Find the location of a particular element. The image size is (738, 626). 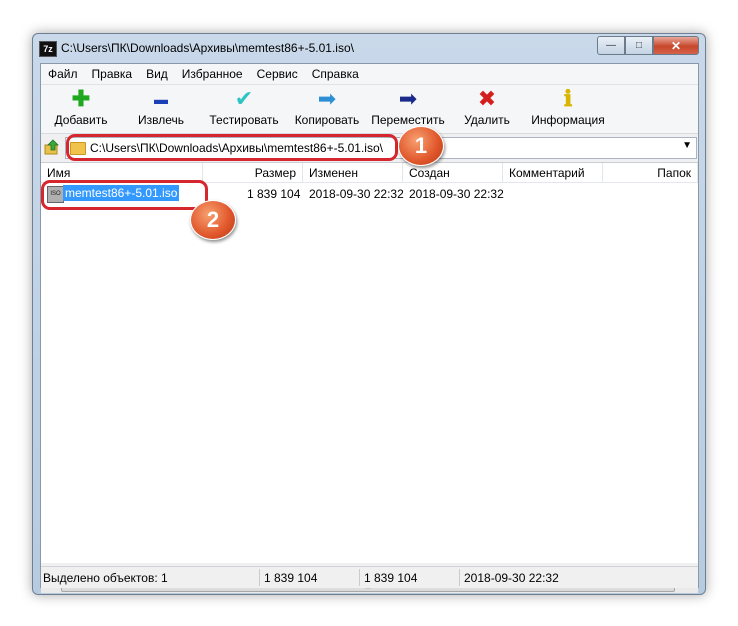

folder-up-icon is located at coordinates (52, 147).